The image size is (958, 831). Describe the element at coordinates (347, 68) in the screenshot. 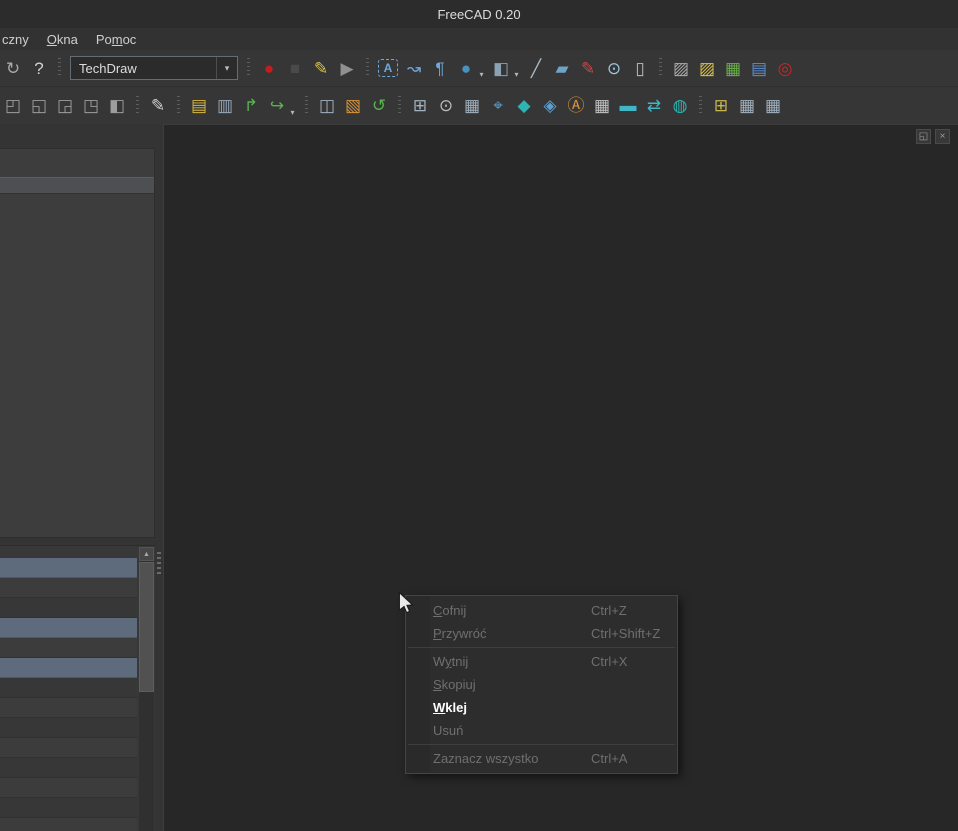

I see `macro-execute-icon: ▶` at that location.